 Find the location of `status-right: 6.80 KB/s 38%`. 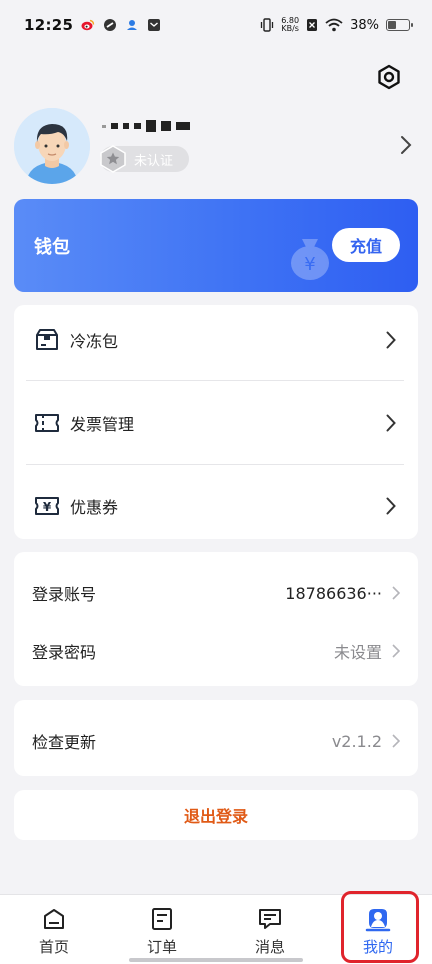

status-right: 6.80 KB/s 38% is located at coordinates (336, 25).